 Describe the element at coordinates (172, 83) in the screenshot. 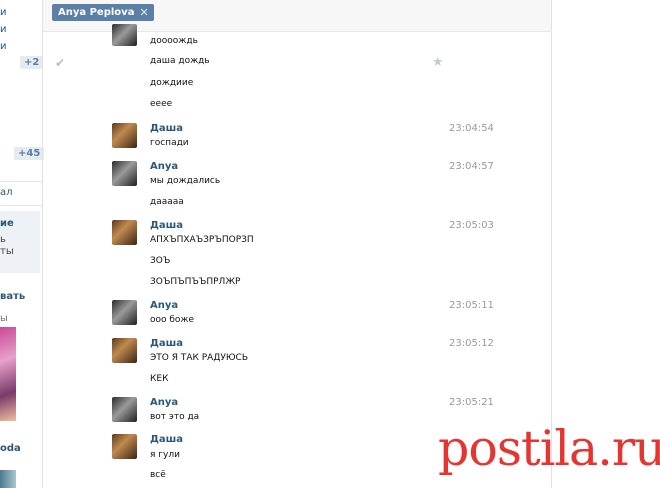

I see `message-text: дождиие` at that location.